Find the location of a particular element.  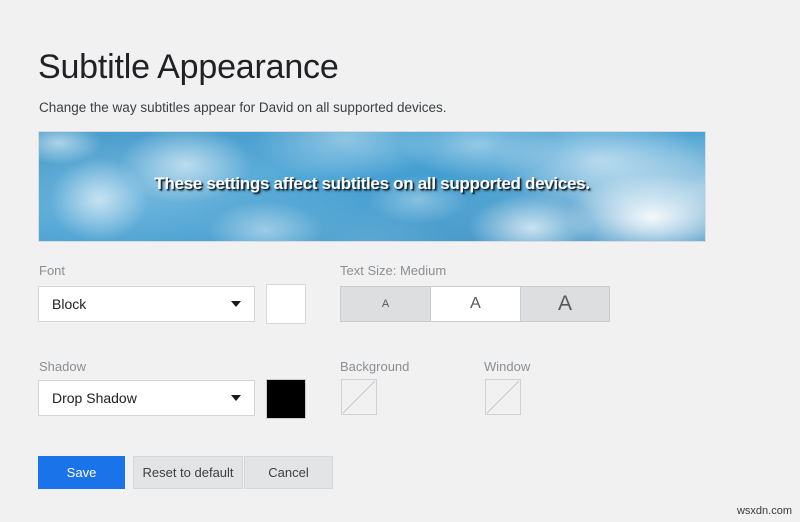

shadow-select-value: Drop Shadow is located at coordinates (94, 398).